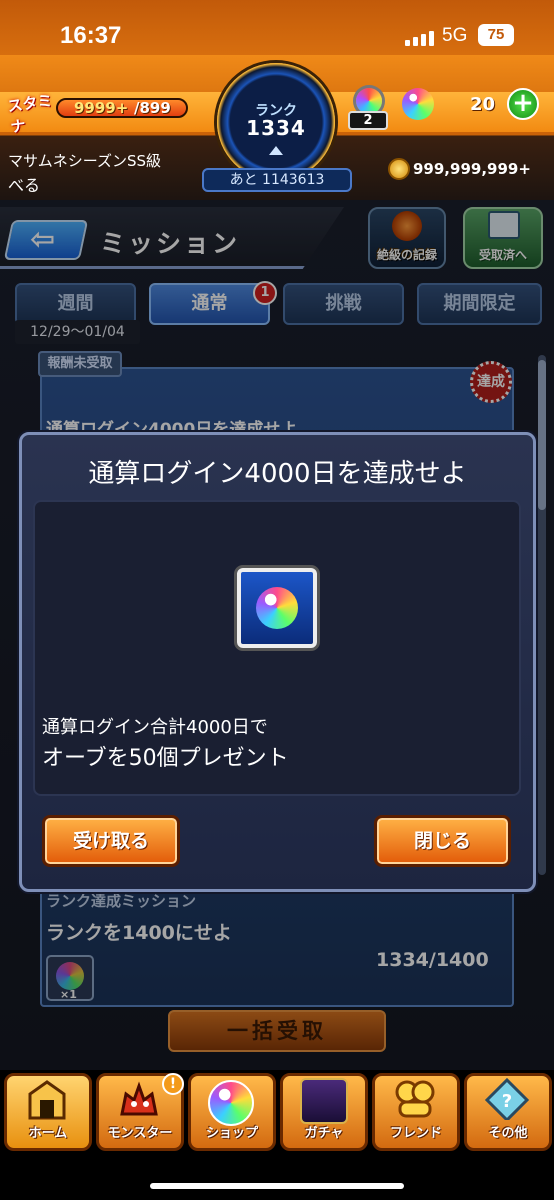  Describe the element at coordinates (415, 1133) in the screenshot. I see `nav-label-friend: フレンド` at that location.